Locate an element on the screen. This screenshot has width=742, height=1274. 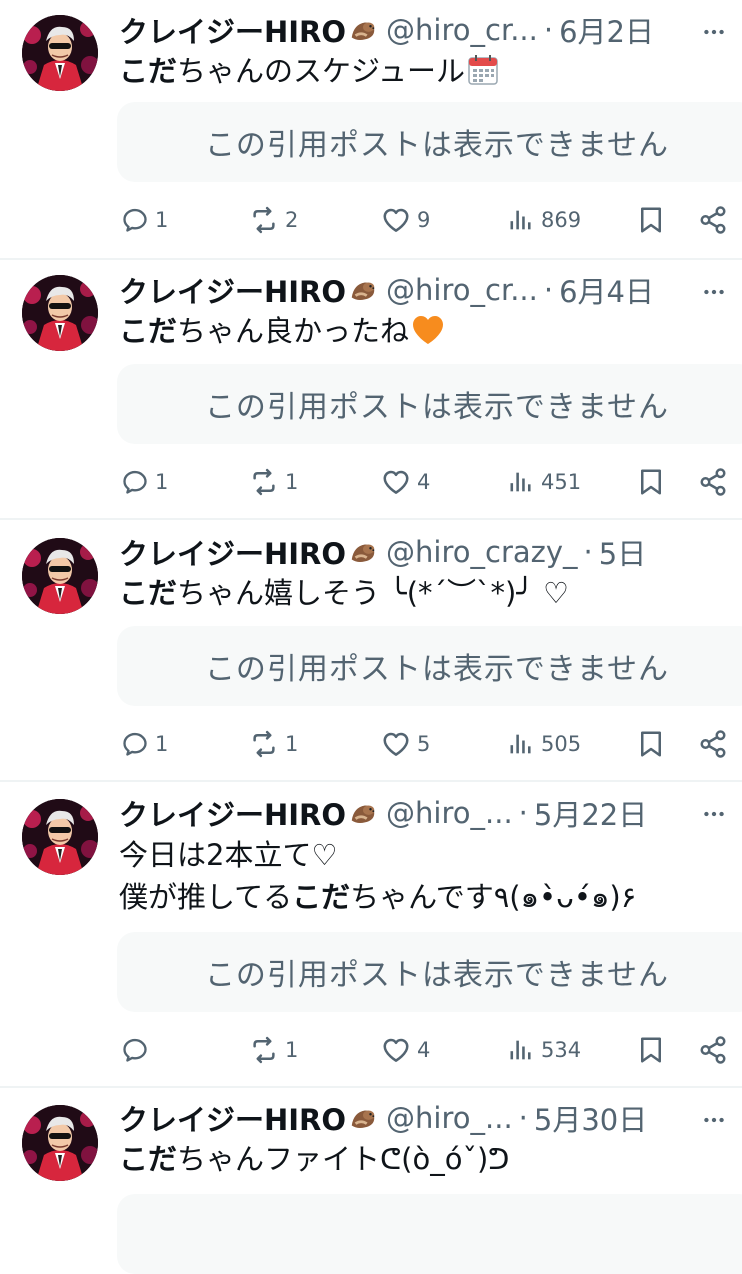
views-button: 534 is located at coordinates (544, 1050).